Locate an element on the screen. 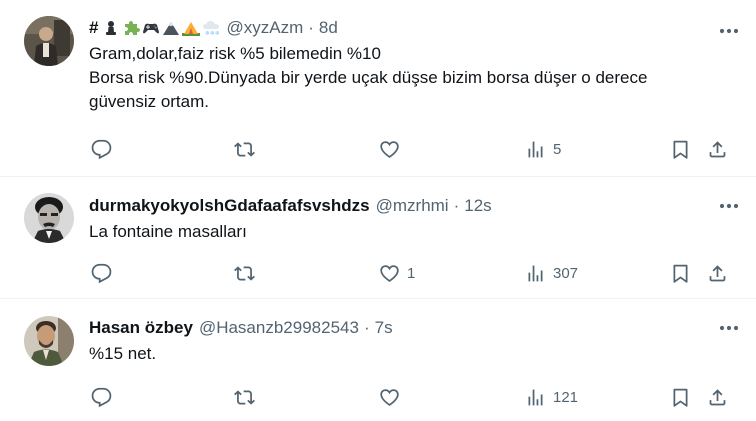  tweet-actions: 5 is located at coordinates (414, 149).